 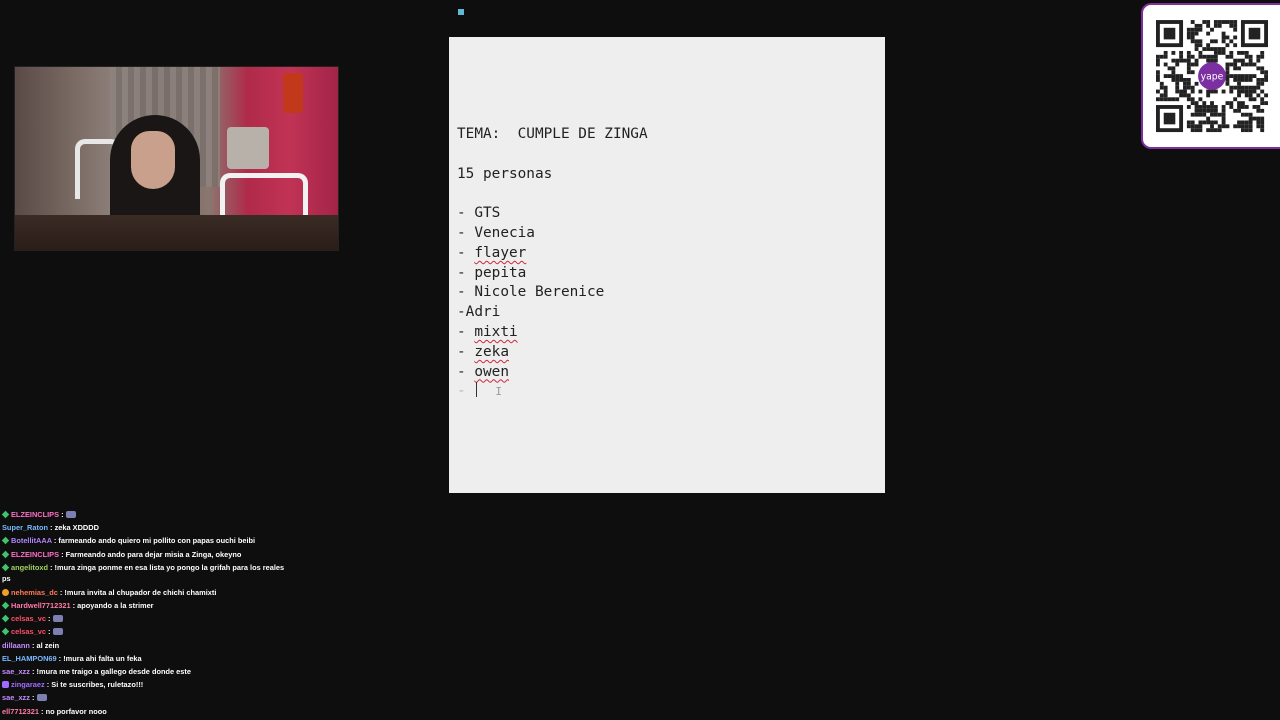 What do you see at coordinates (34, 592) in the screenshot?
I see `chat-username: nehemias_dc` at bounding box center [34, 592].